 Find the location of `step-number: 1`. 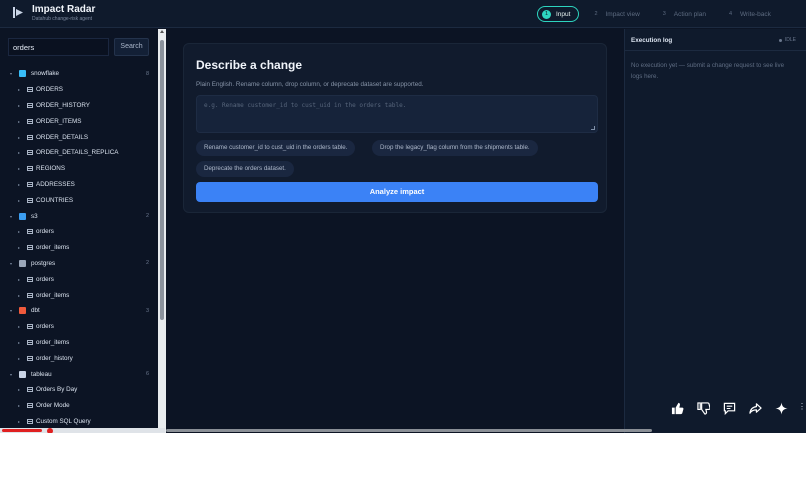

step-number: 1 is located at coordinates (546, 14).